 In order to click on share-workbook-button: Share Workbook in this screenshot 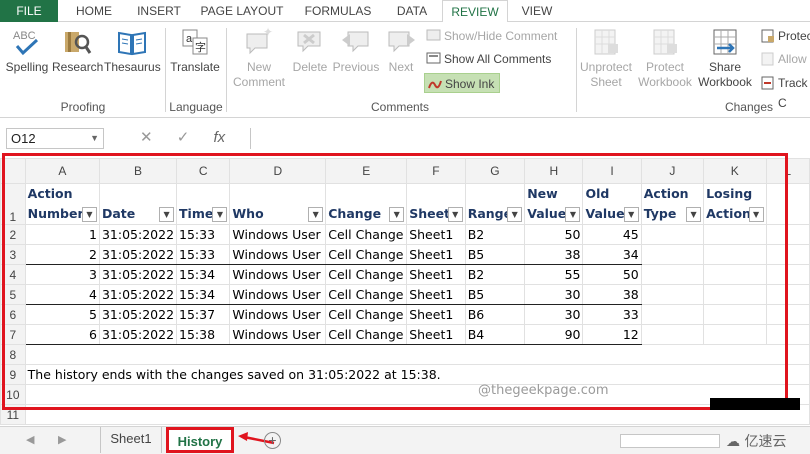, I will do `click(725, 58)`.